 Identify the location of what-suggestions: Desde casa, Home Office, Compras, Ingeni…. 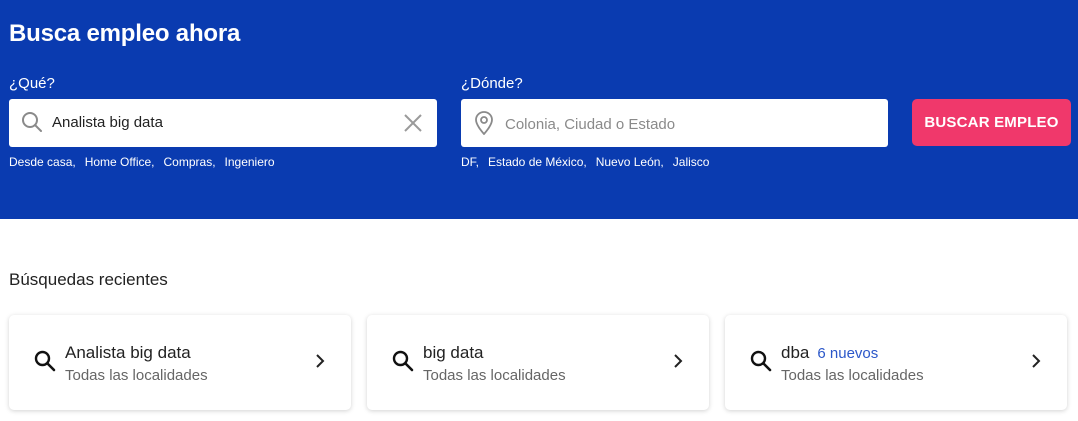
(146, 162).